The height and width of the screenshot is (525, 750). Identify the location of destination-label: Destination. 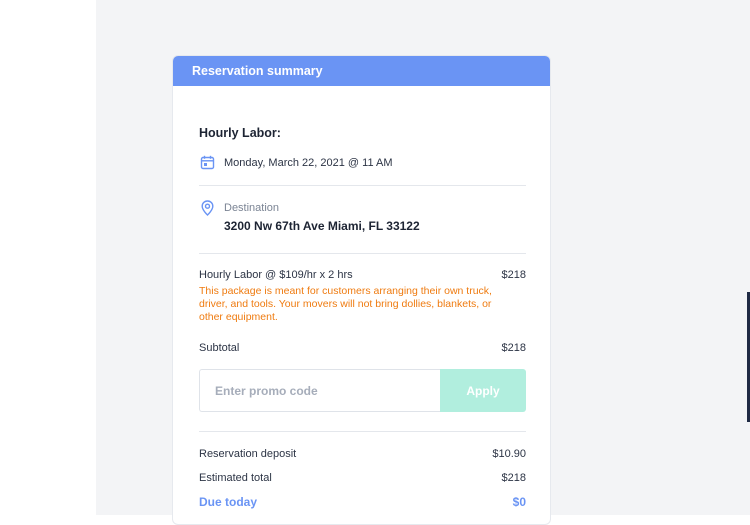
(252, 208).